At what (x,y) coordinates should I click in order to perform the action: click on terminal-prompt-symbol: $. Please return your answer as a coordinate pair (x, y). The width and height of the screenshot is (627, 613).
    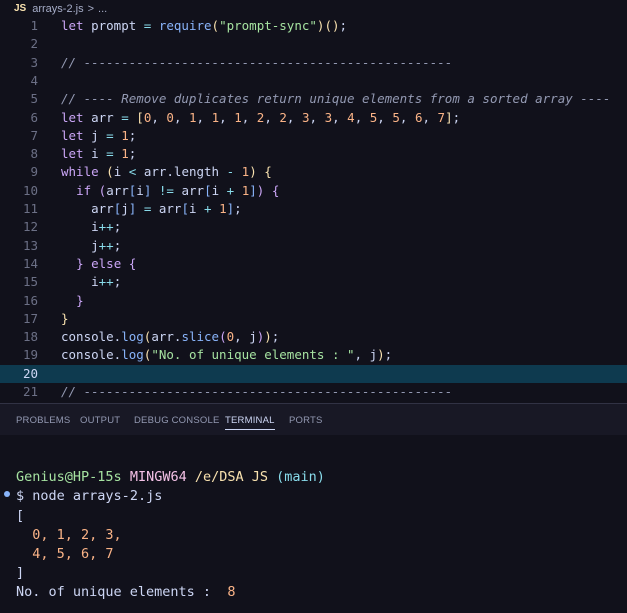
    Looking at the image, I should click on (20, 496).